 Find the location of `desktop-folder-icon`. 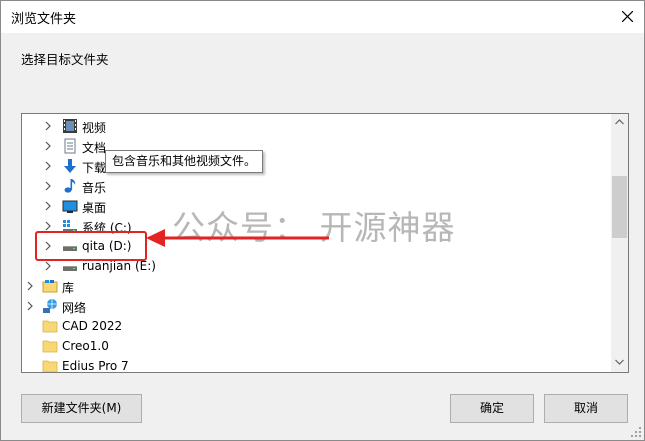

desktop-folder-icon is located at coordinates (70, 206).